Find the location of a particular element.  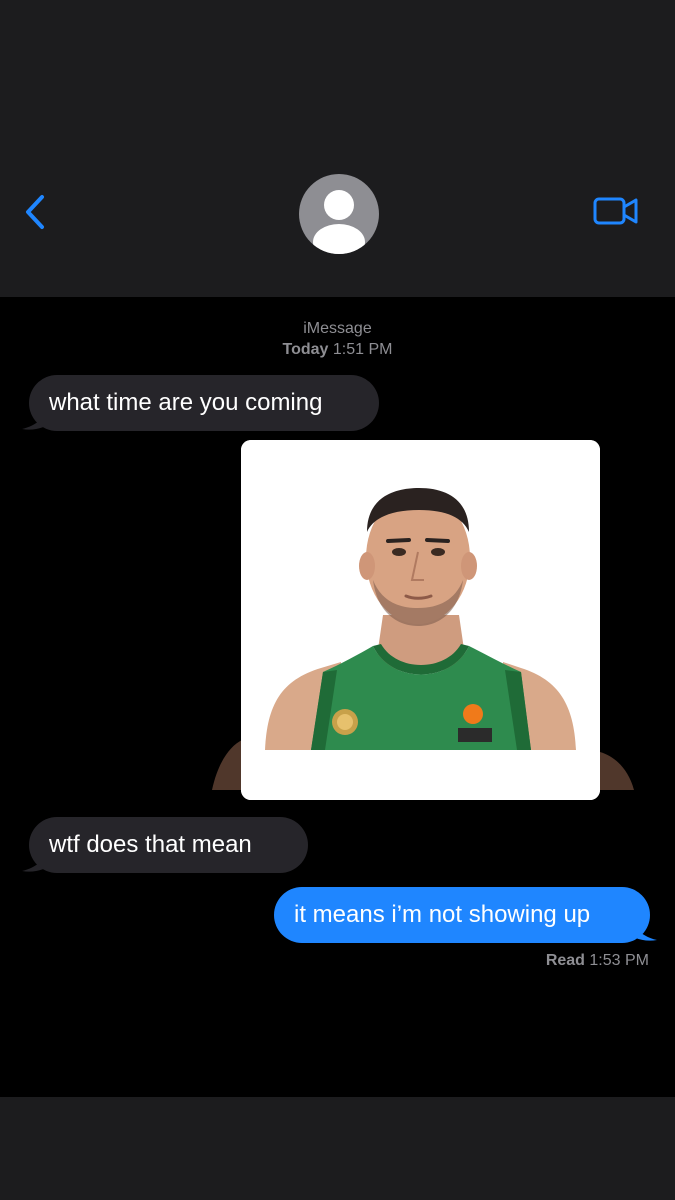

message-text: what time are you coming is located at coordinates (186, 402).